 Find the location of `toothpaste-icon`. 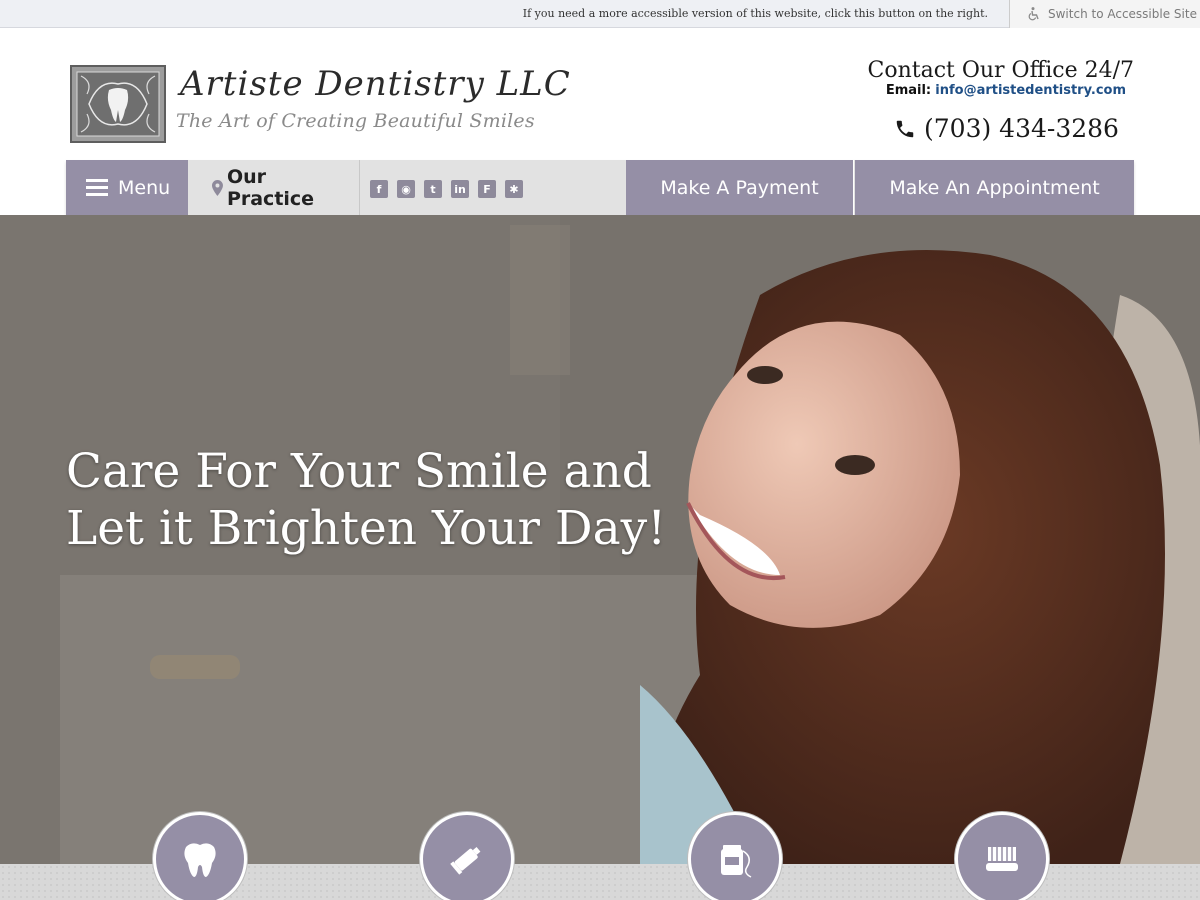

toothpaste-icon is located at coordinates (465, 861).